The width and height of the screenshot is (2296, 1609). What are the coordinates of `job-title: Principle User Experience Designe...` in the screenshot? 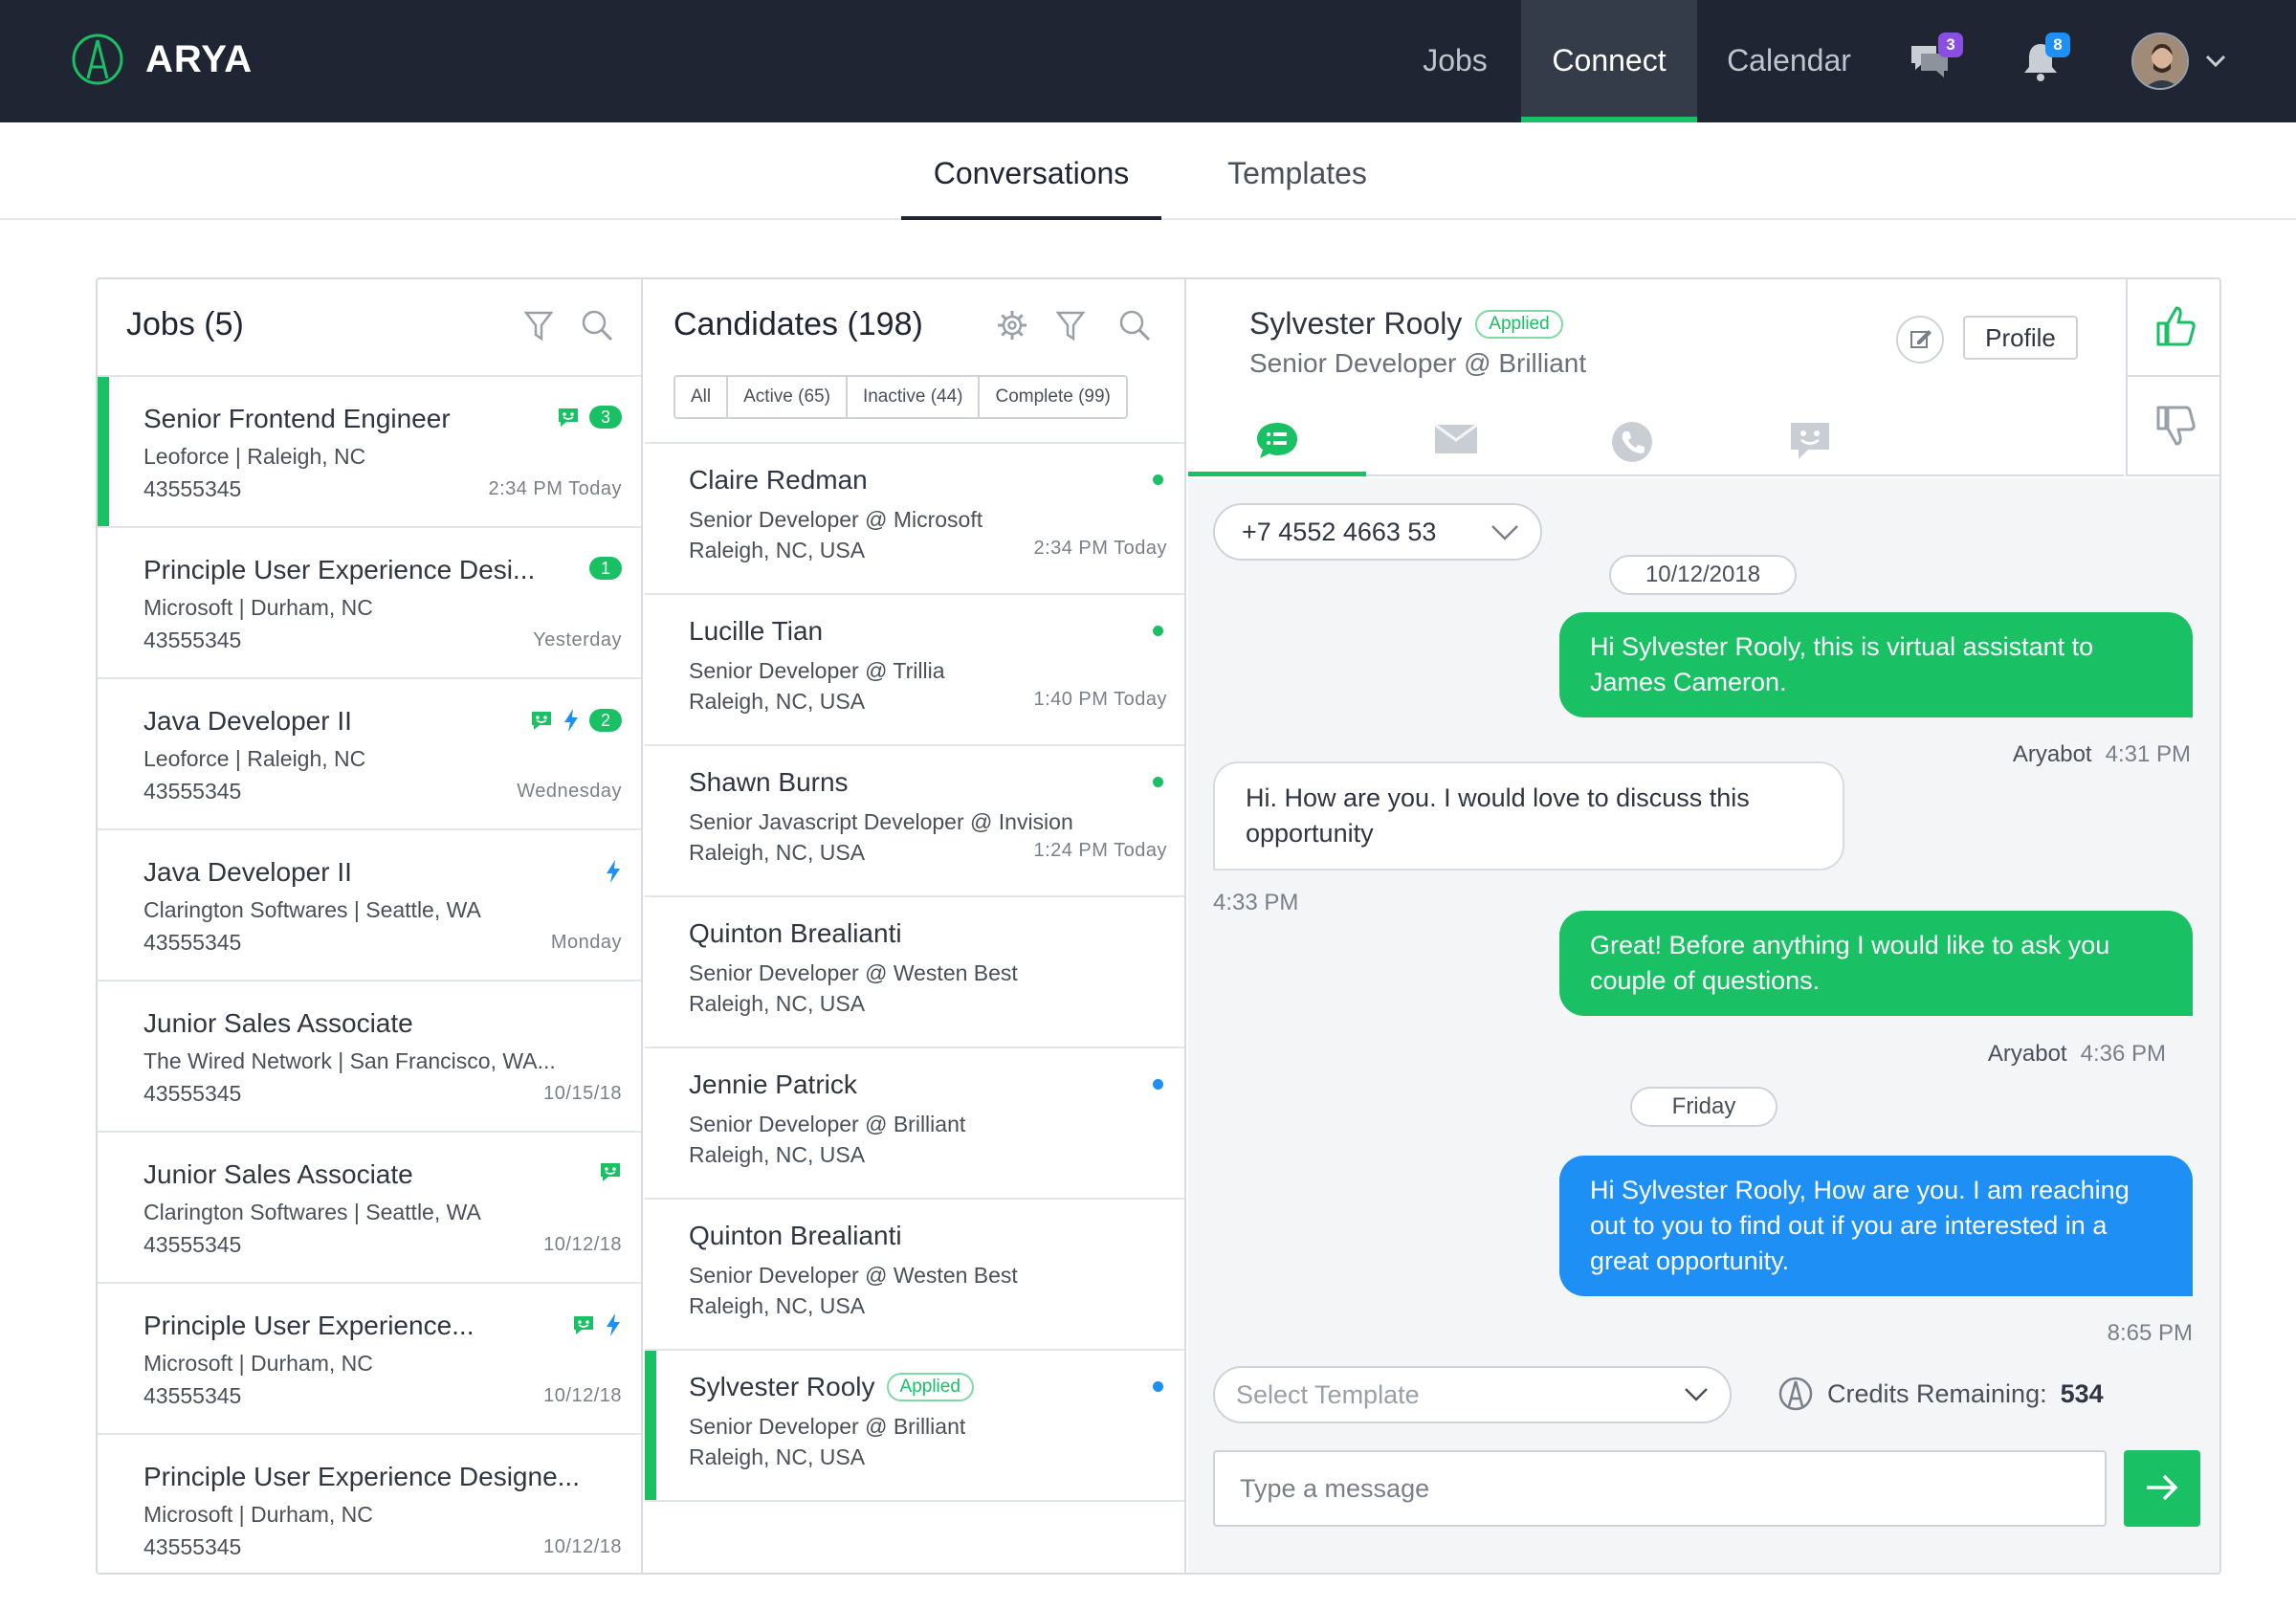 It's located at (362, 1476).